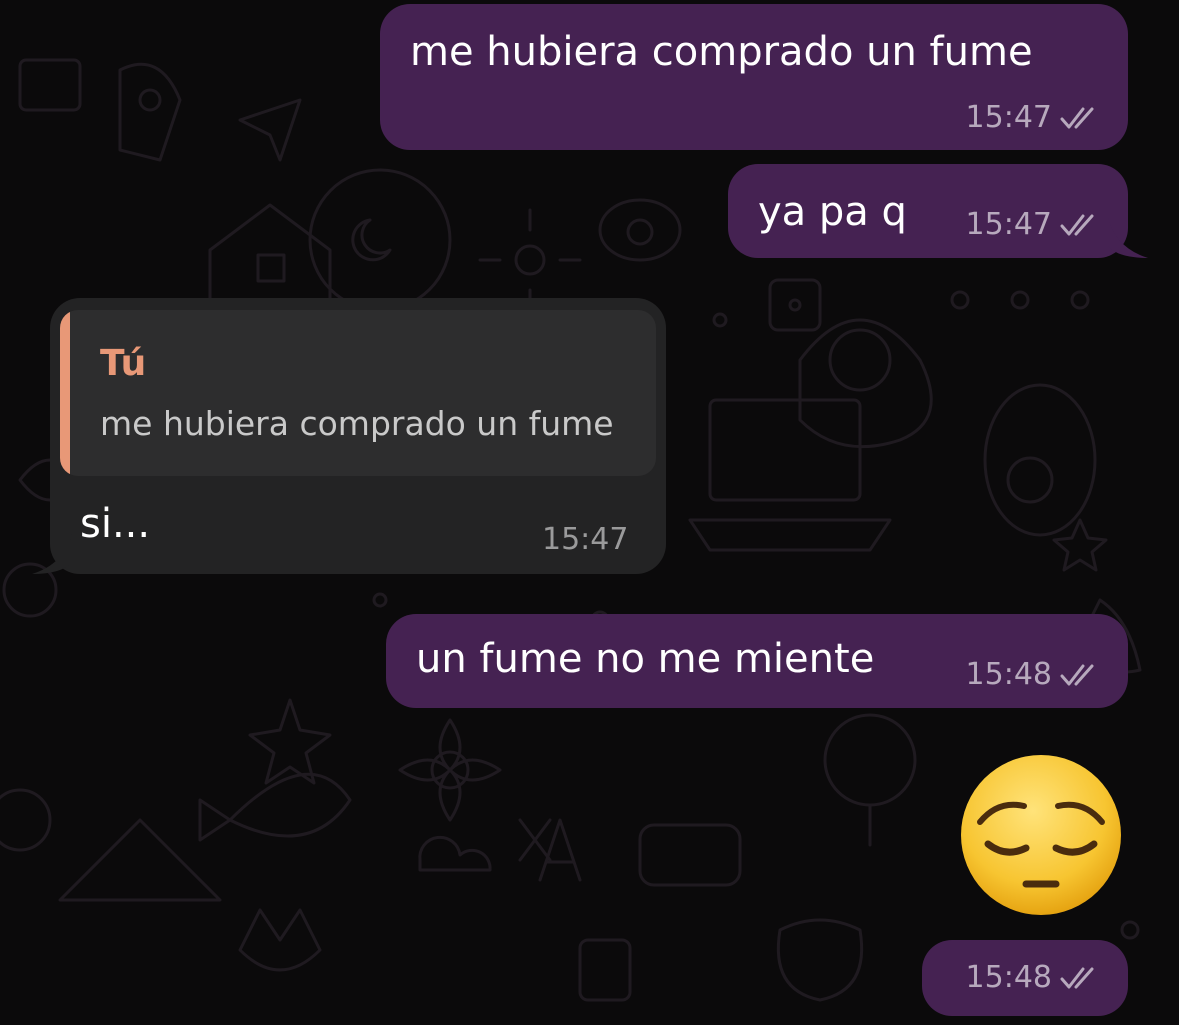 This screenshot has height=1025, width=1179. What do you see at coordinates (928, 211) in the screenshot?
I see `message-bubble-outgoing: ya pa q 15:47` at bounding box center [928, 211].